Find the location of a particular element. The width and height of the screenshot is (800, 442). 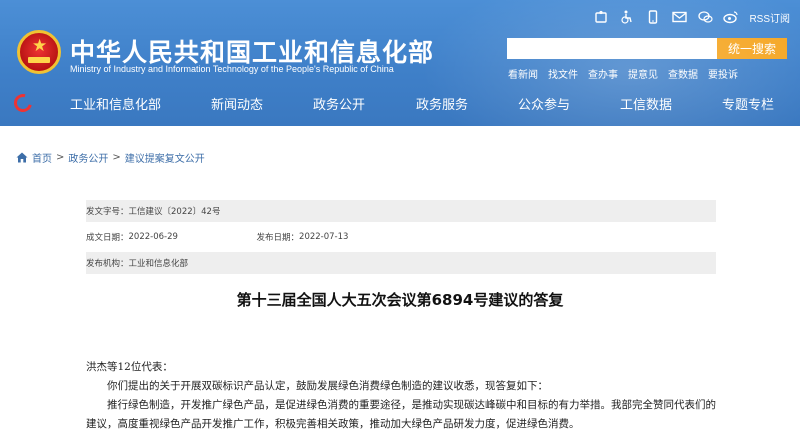

meta-row-doc-number: 发文字号： 工信建议〔2022〕42号 is located at coordinates (401, 211).